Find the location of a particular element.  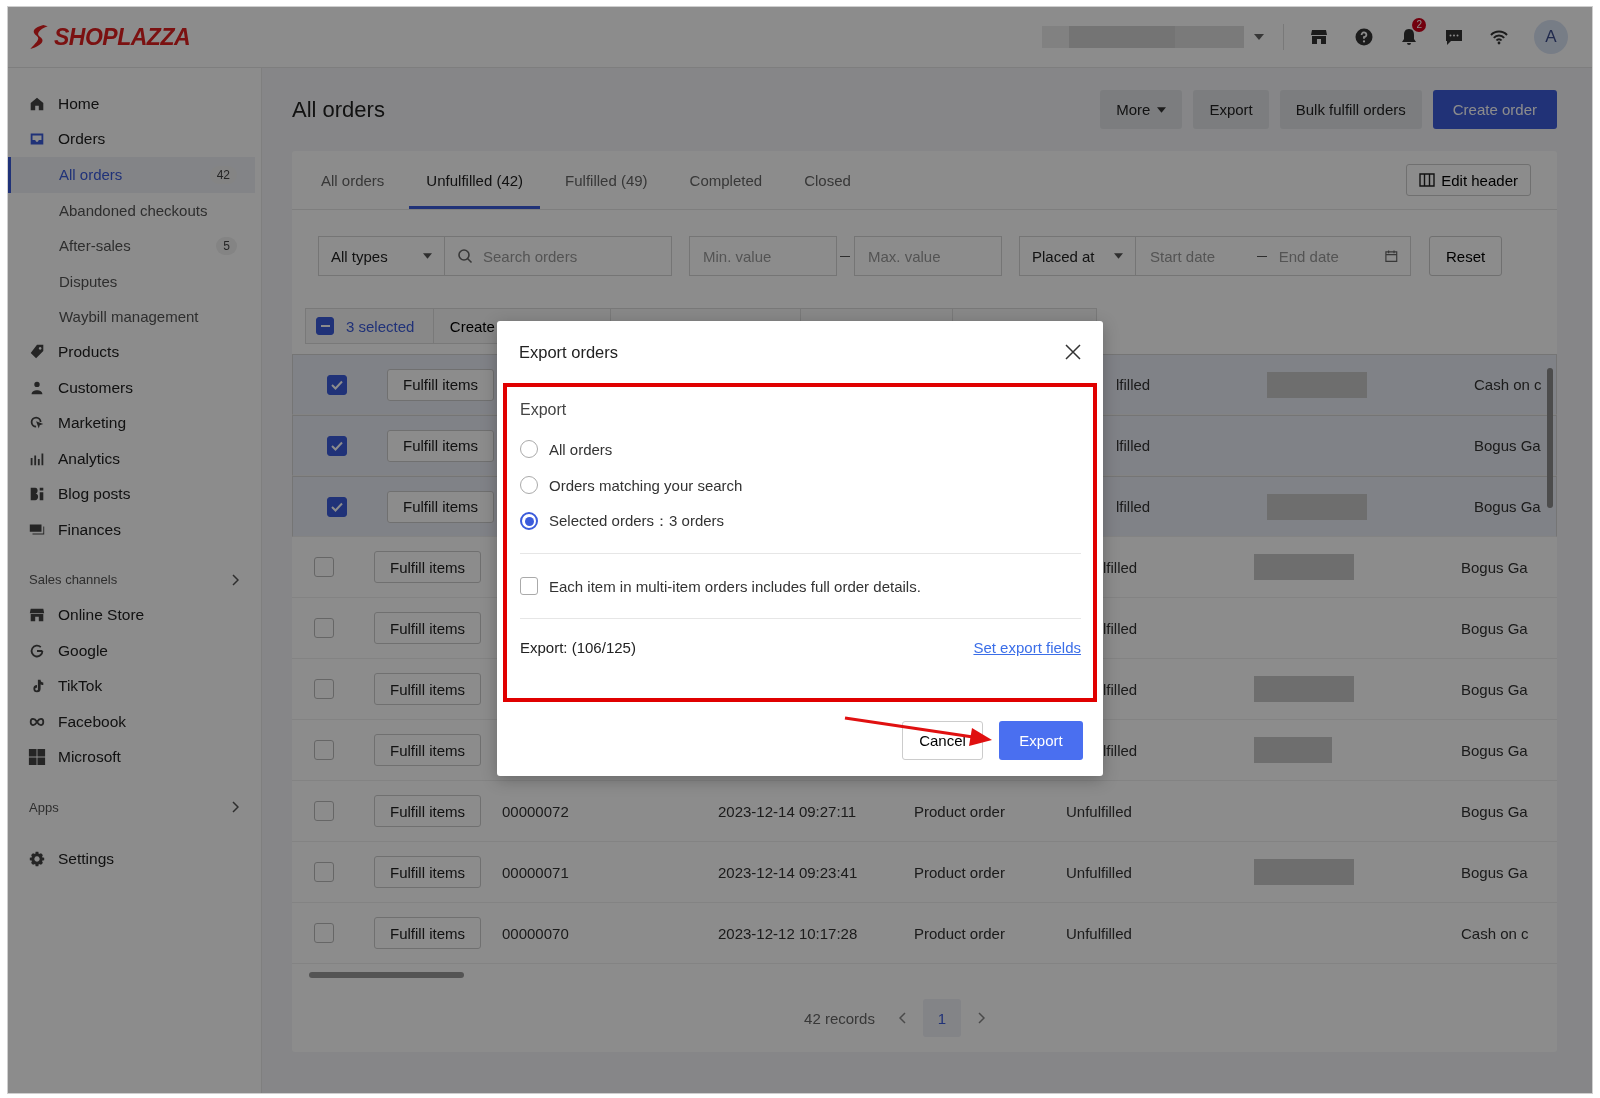

nav-item: Blog posts is located at coordinates (134, 494).